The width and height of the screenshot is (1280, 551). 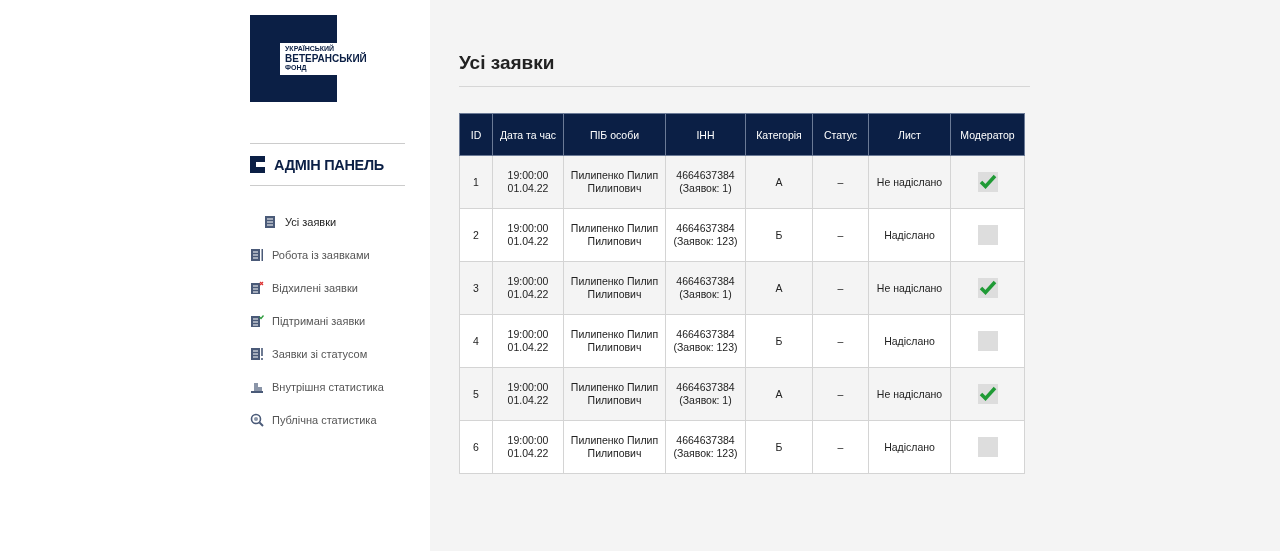 I want to click on list-alert-icon, so click(x=257, y=353).